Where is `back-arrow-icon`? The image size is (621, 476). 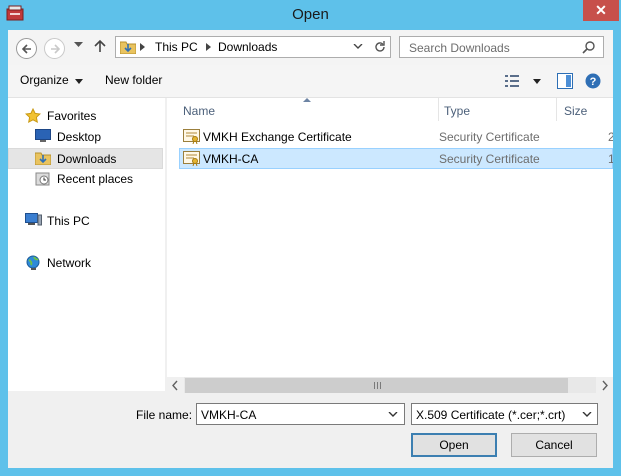 back-arrow-icon is located at coordinates (26, 49).